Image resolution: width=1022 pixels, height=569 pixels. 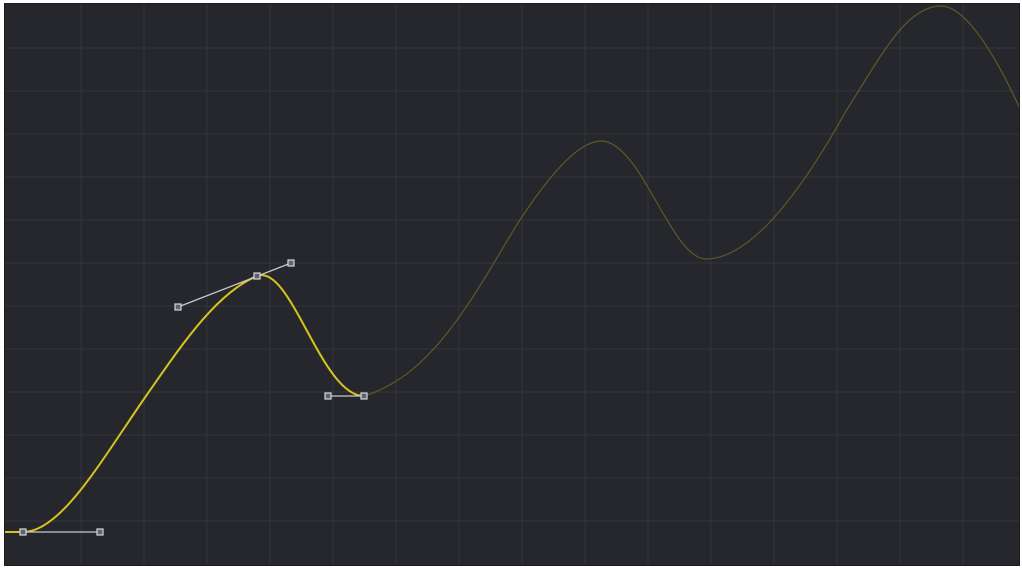 What do you see at coordinates (234, 285) in the screenshot?
I see `tangent-handle-line` at bounding box center [234, 285].